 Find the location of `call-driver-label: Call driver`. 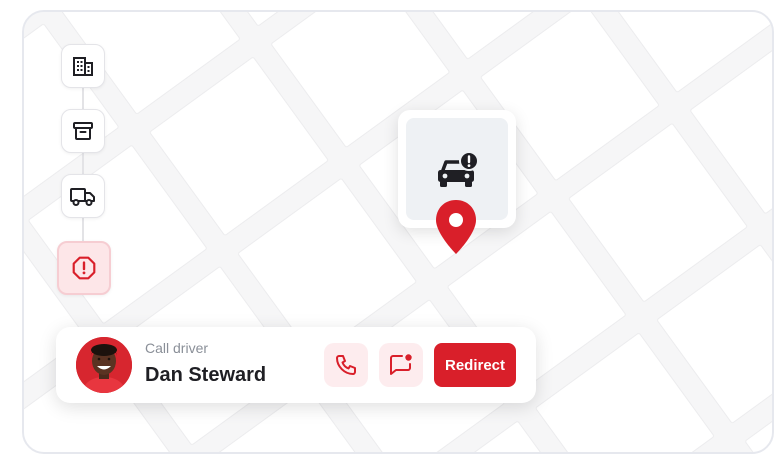

call-driver-label: Call driver is located at coordinates (177, 348).